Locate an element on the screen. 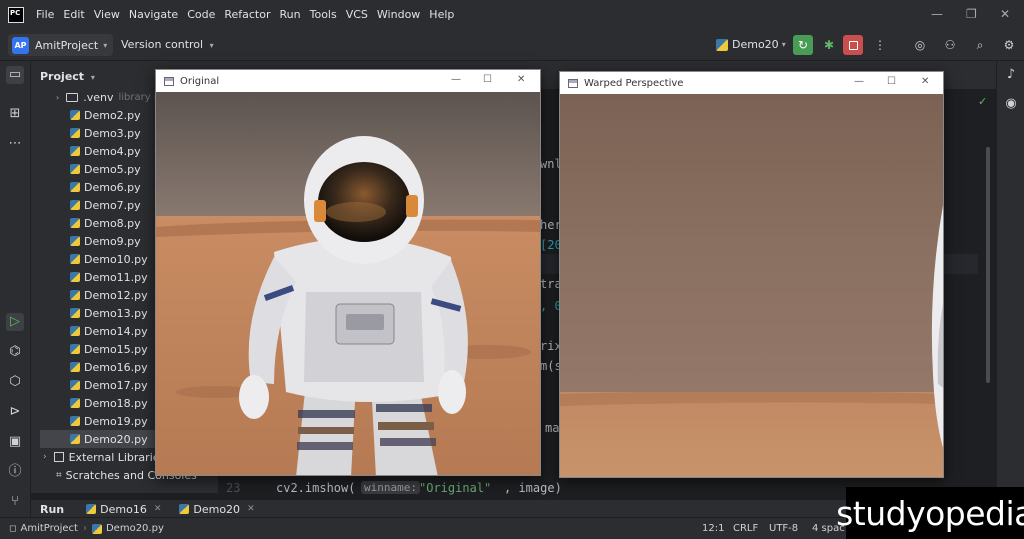 This screenshot has width=1024, height=539. file-name: Demo2.py is located at coordinates (112, 115).